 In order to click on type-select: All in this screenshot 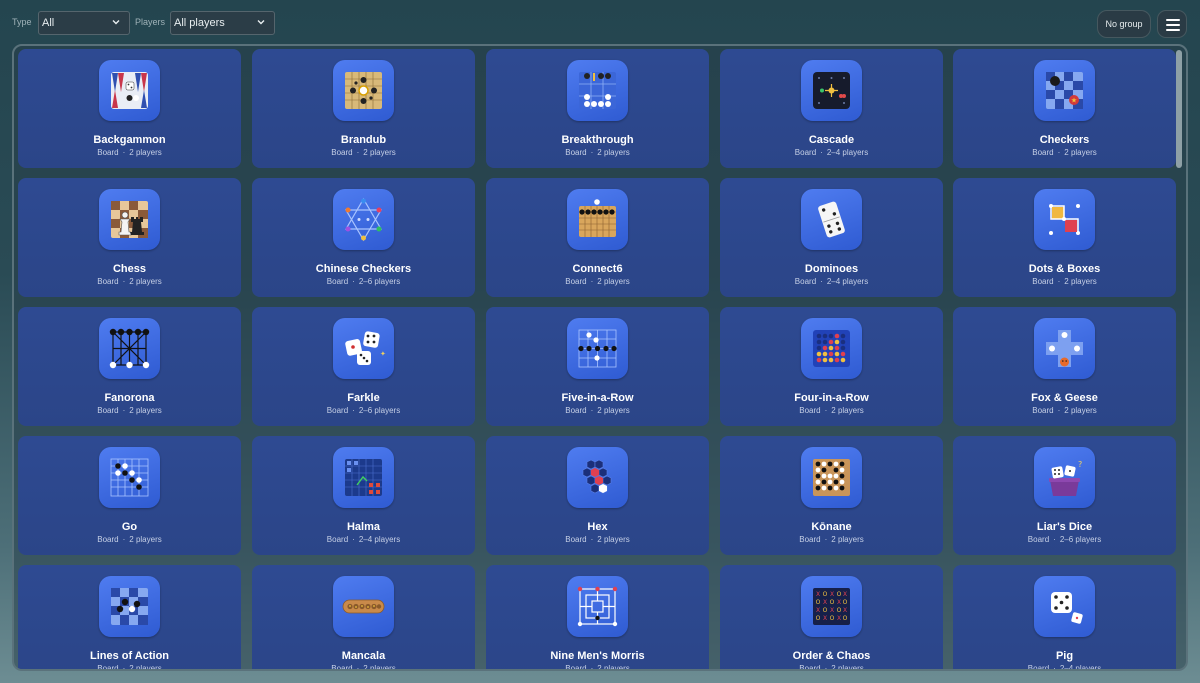, I will do `click(84, 23)`.